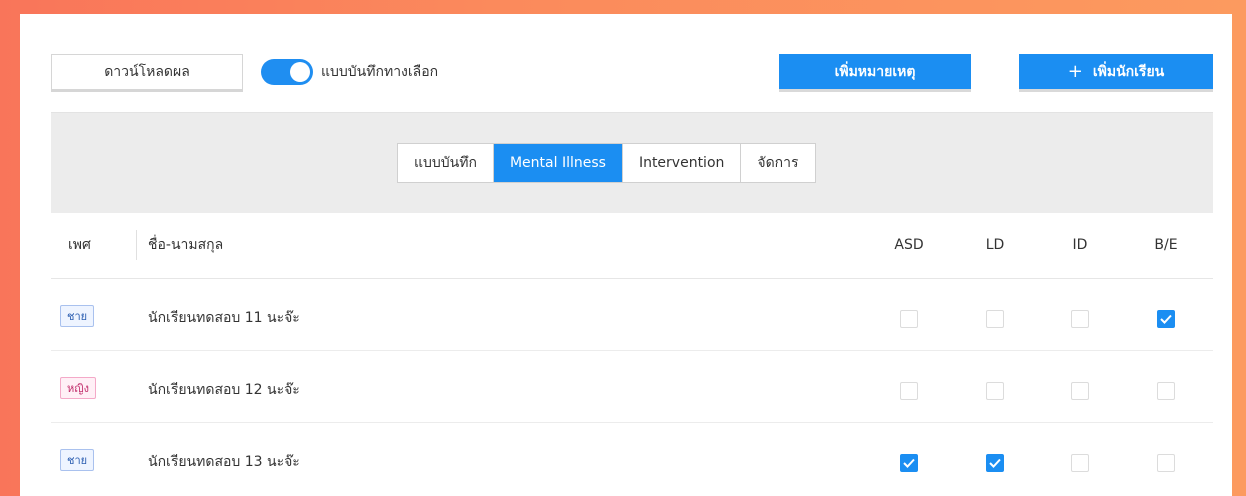  What do you see at coordinates (682, 163) in the screenshot?
I see `tab-intervention: Intervention` at bounding box center [682, 163].